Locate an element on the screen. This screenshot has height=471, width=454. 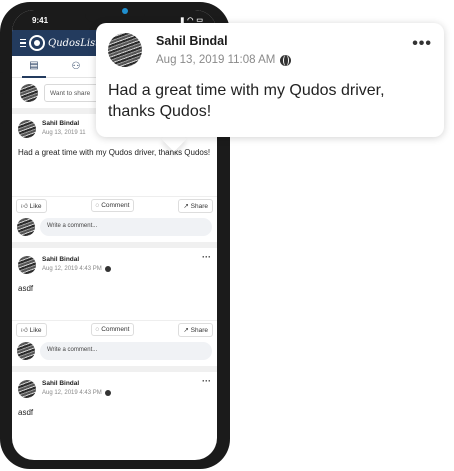
notch is located at coordinates (114, 16).